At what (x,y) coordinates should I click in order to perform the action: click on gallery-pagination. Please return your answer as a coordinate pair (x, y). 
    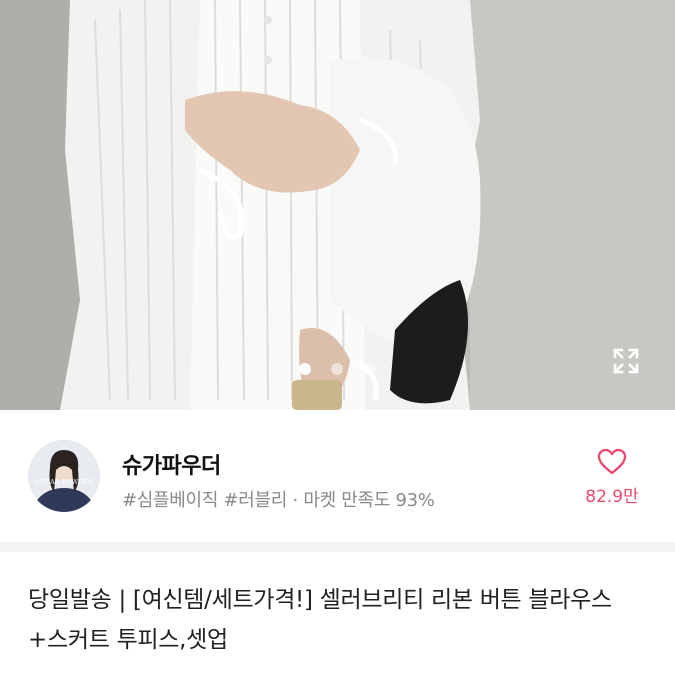
    Looking at the image, I should click on (337, 369).